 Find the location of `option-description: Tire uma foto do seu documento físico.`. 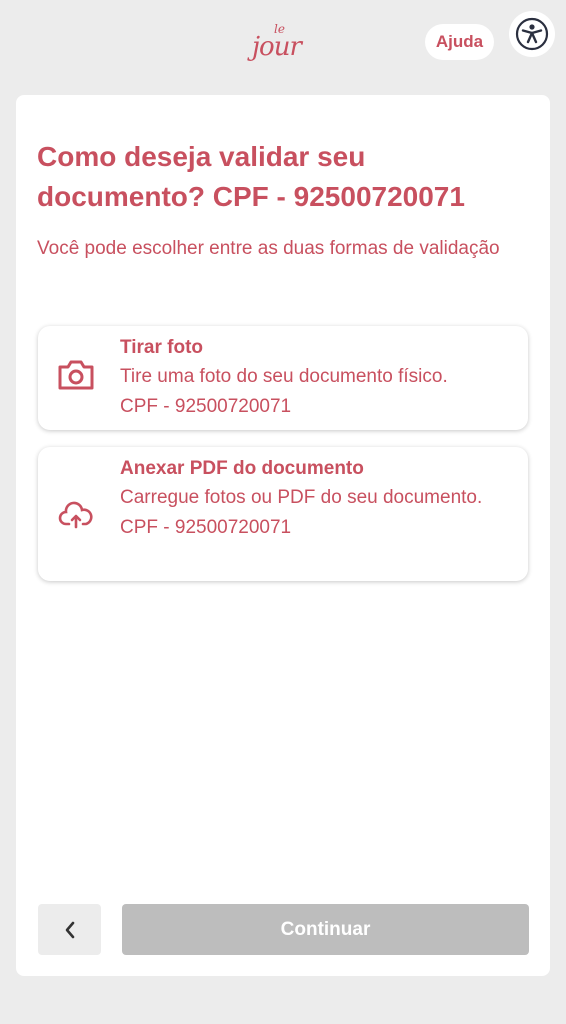

option-description: Tire uma foto do seu documento físico. is located at coordinates (284, 376).